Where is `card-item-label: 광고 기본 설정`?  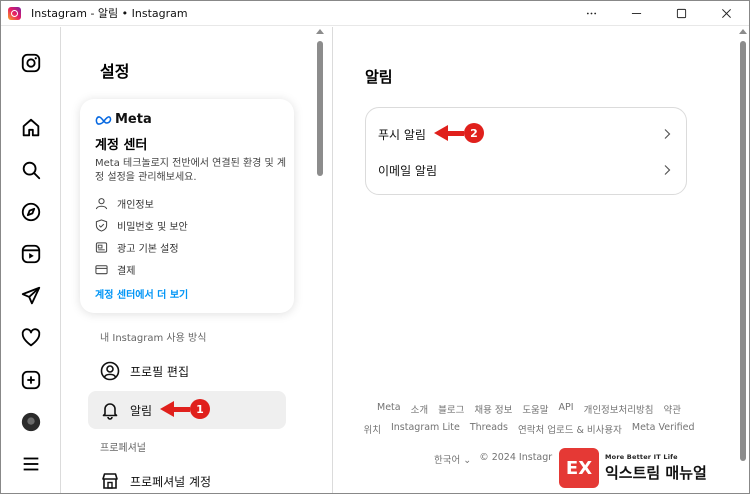 card-item-label: 광고 기본 설정 is located at coordinates (148, 249).